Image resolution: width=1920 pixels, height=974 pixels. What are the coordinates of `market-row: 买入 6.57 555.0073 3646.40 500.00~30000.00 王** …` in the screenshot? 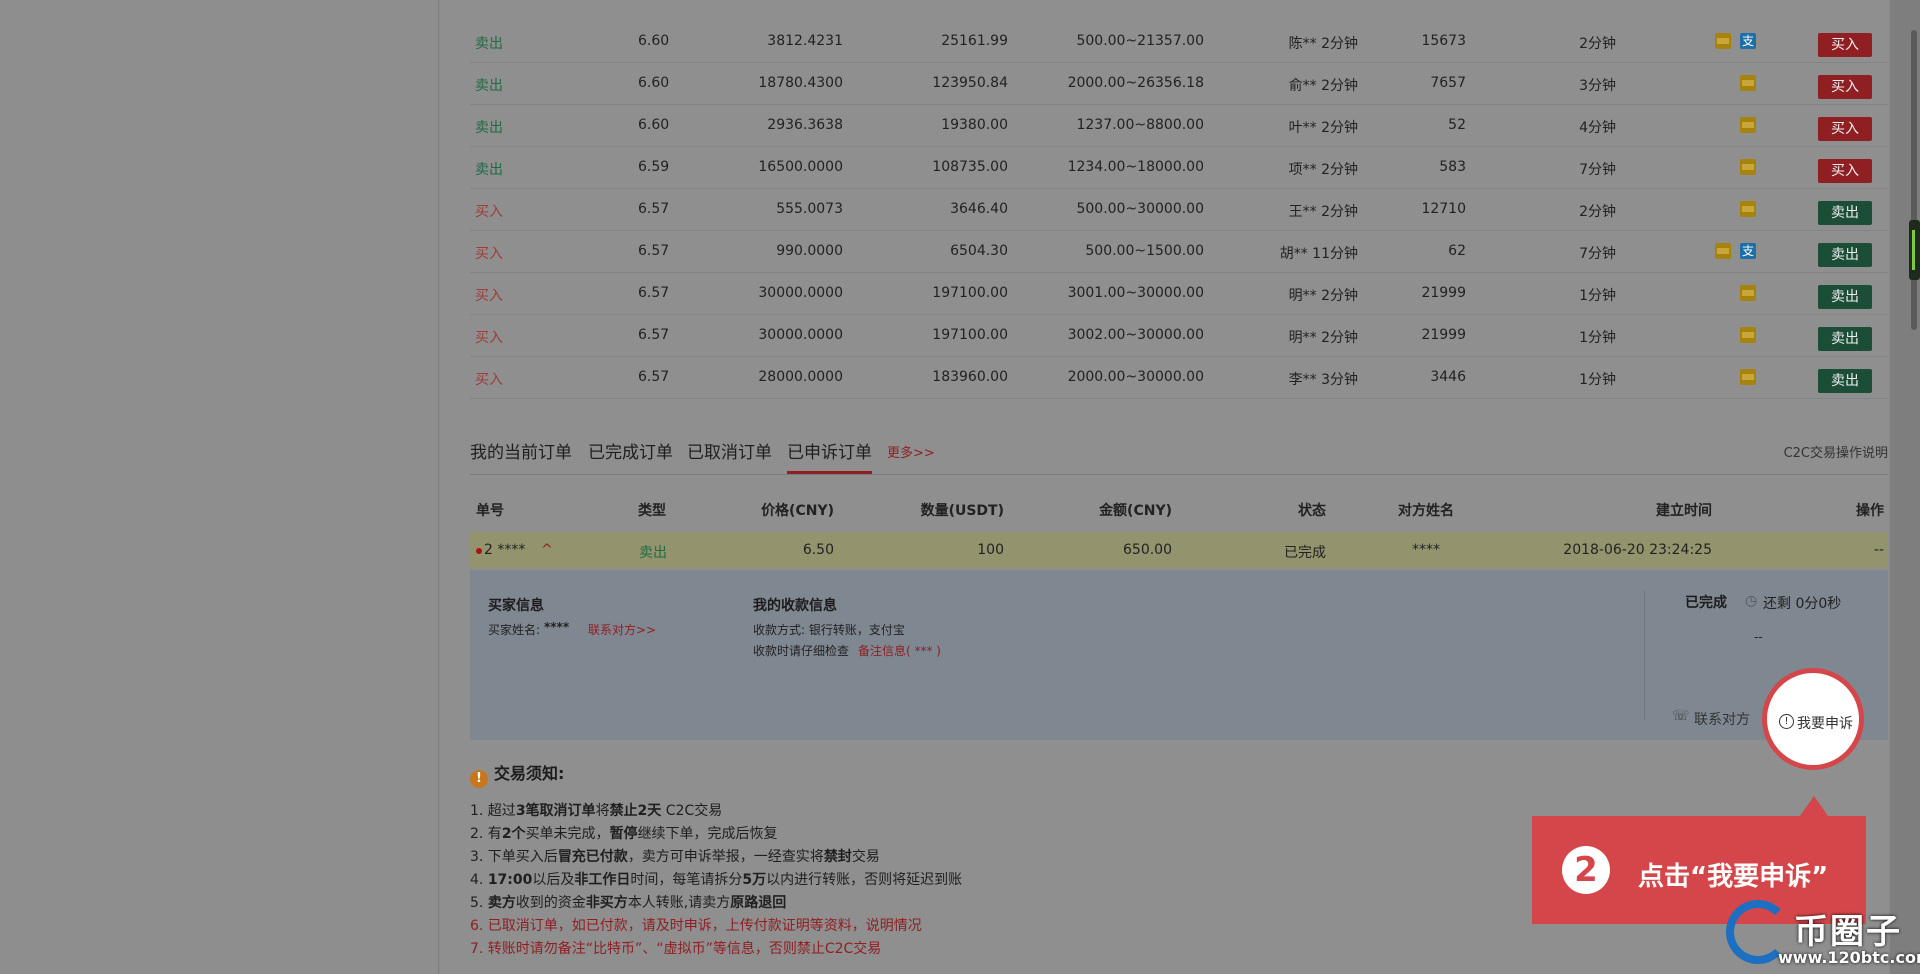 It's located at (1179, 209).